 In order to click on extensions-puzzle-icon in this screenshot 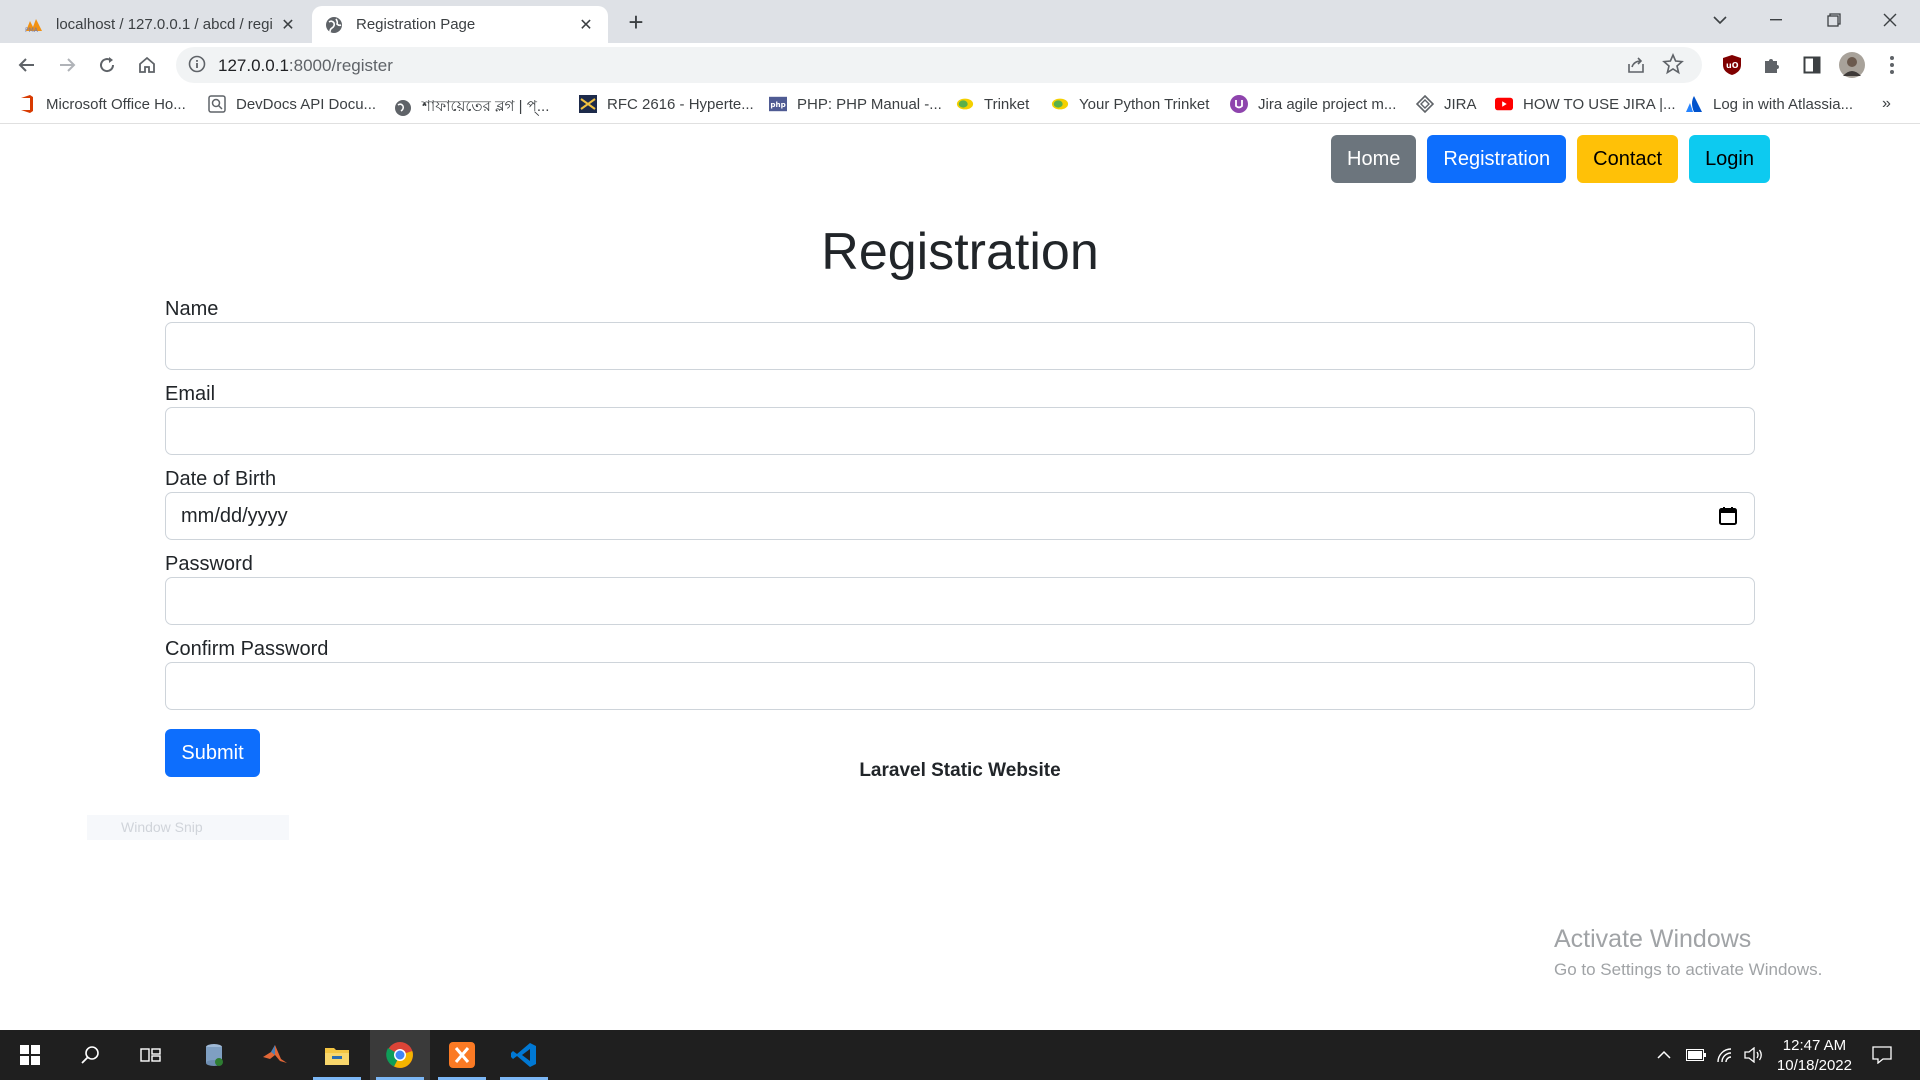, I will do `click(1772, 65)`.